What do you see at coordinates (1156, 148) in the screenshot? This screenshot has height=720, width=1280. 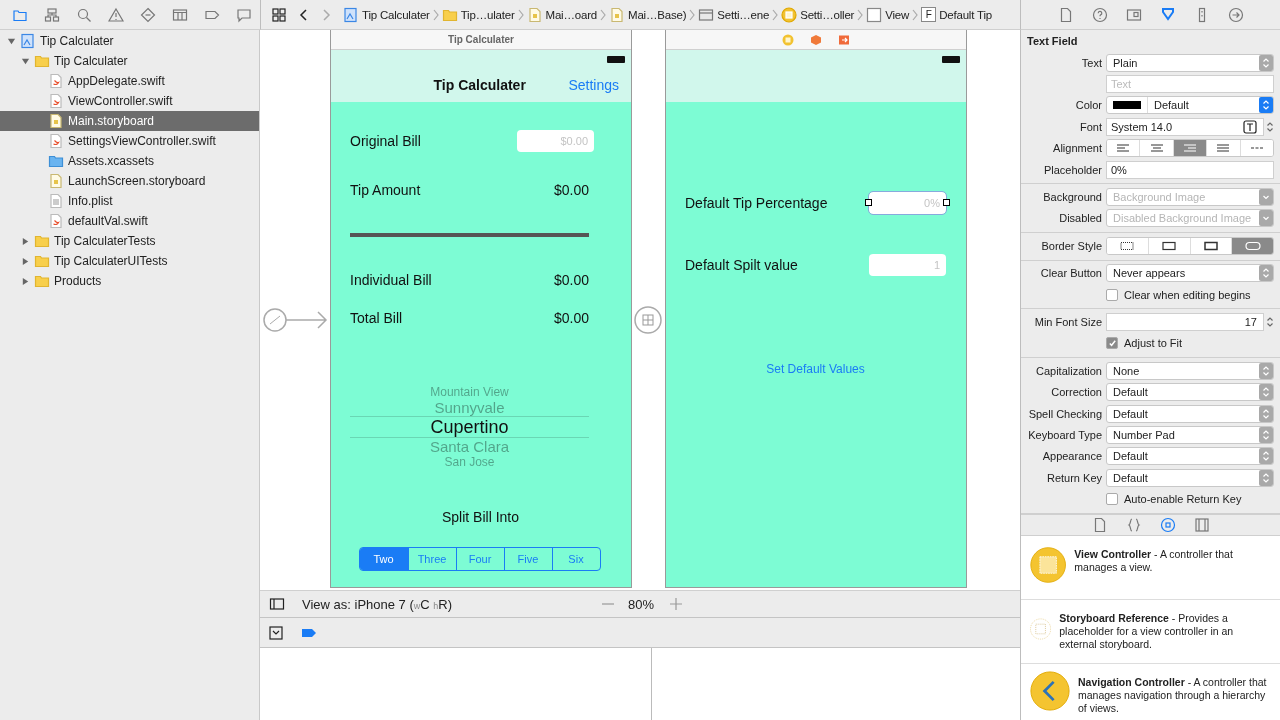 I see `align-center-icon` at bounding box center [1156, 148].